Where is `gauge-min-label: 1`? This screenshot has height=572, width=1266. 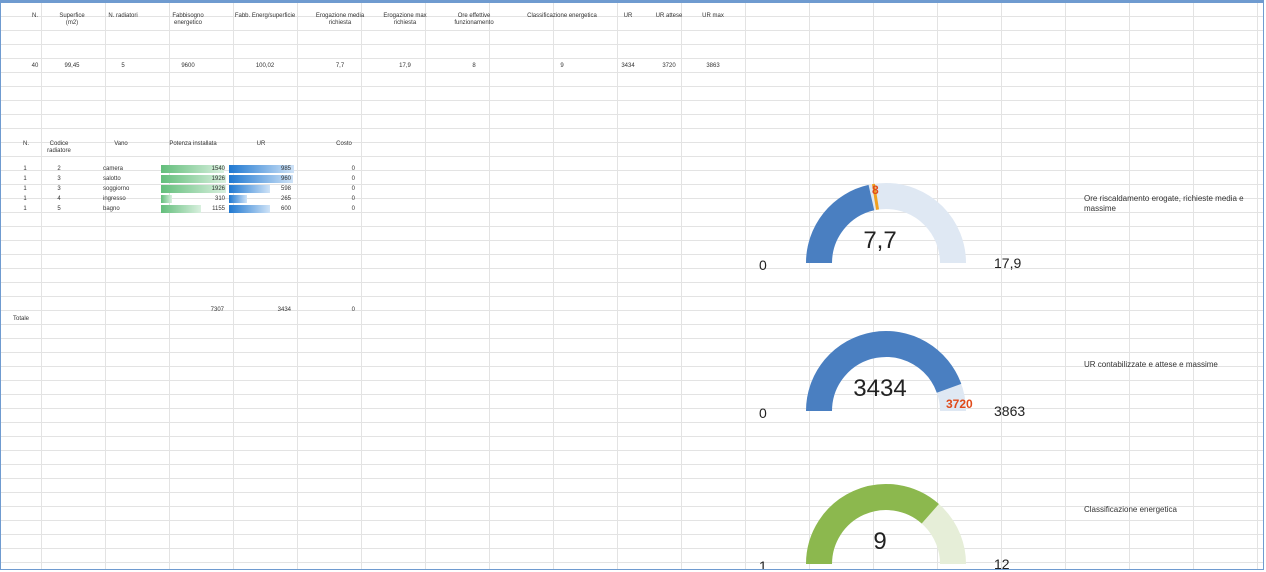 gauge-min-label: 1 is located at coordinates (763, 564).